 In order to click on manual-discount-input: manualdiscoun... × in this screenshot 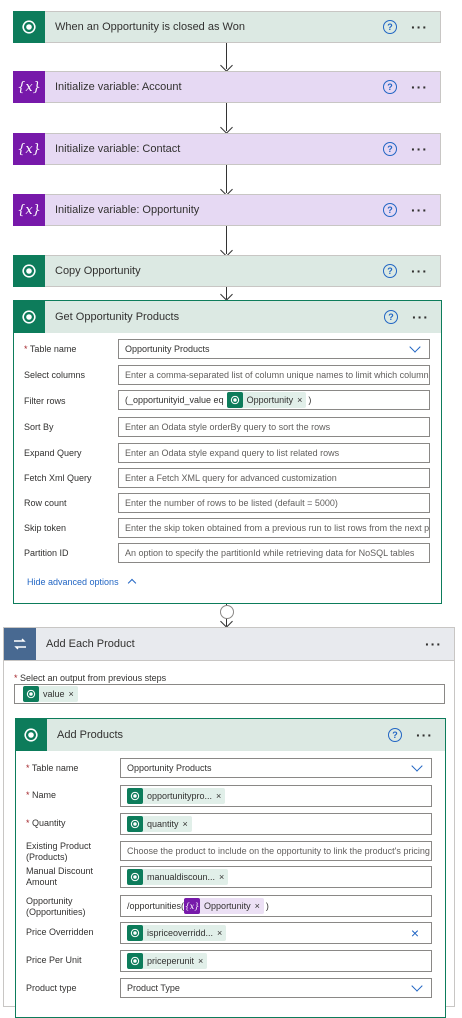, I will do `click(276, 877)`.